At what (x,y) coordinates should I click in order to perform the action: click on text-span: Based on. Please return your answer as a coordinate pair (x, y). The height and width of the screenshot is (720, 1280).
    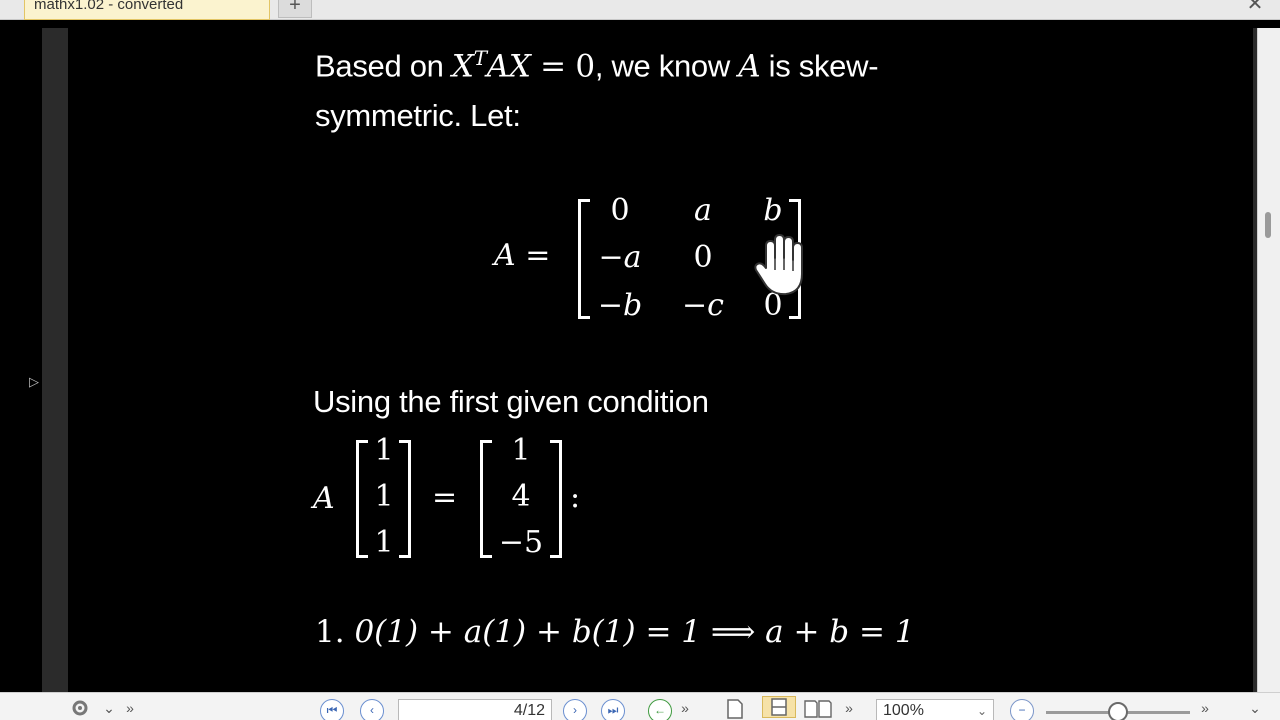
    Looking at the image, I should click on (383, 66).